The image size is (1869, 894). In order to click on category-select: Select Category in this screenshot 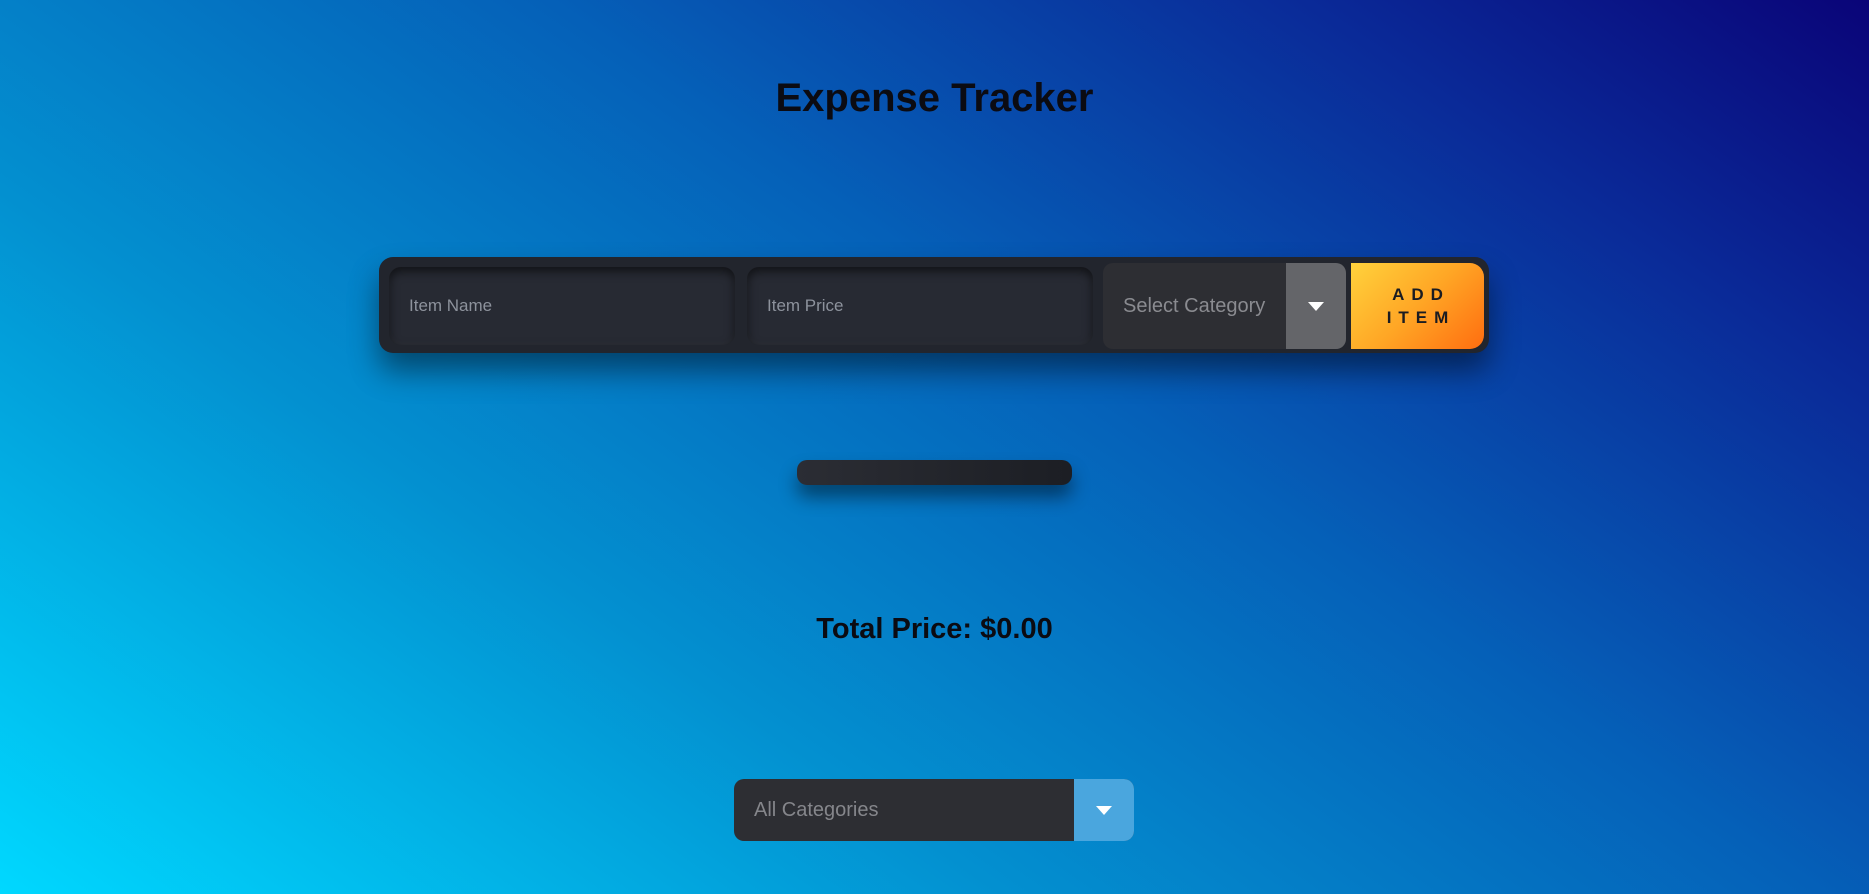, I will do `click(1224, 306)`.